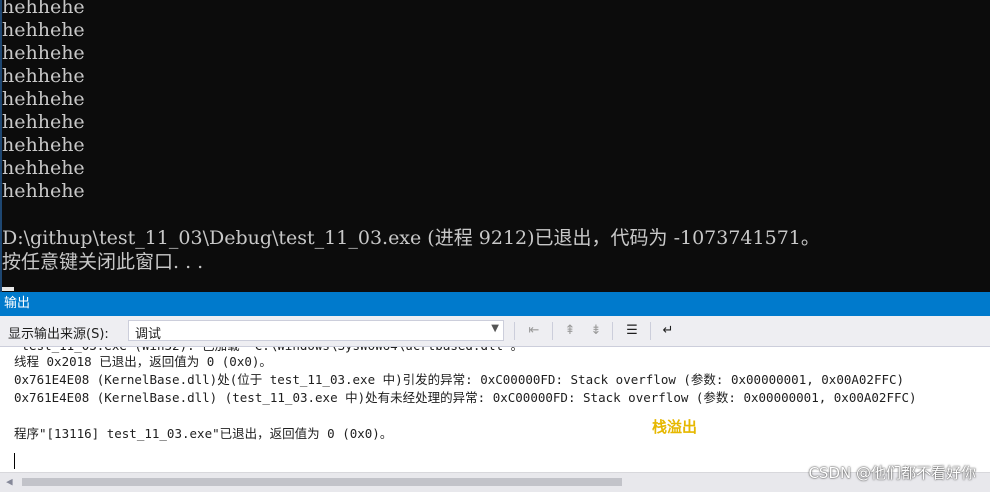 The image size is (990, 492). I want to click on next-message-icon: ⇟, so click(596, 331).